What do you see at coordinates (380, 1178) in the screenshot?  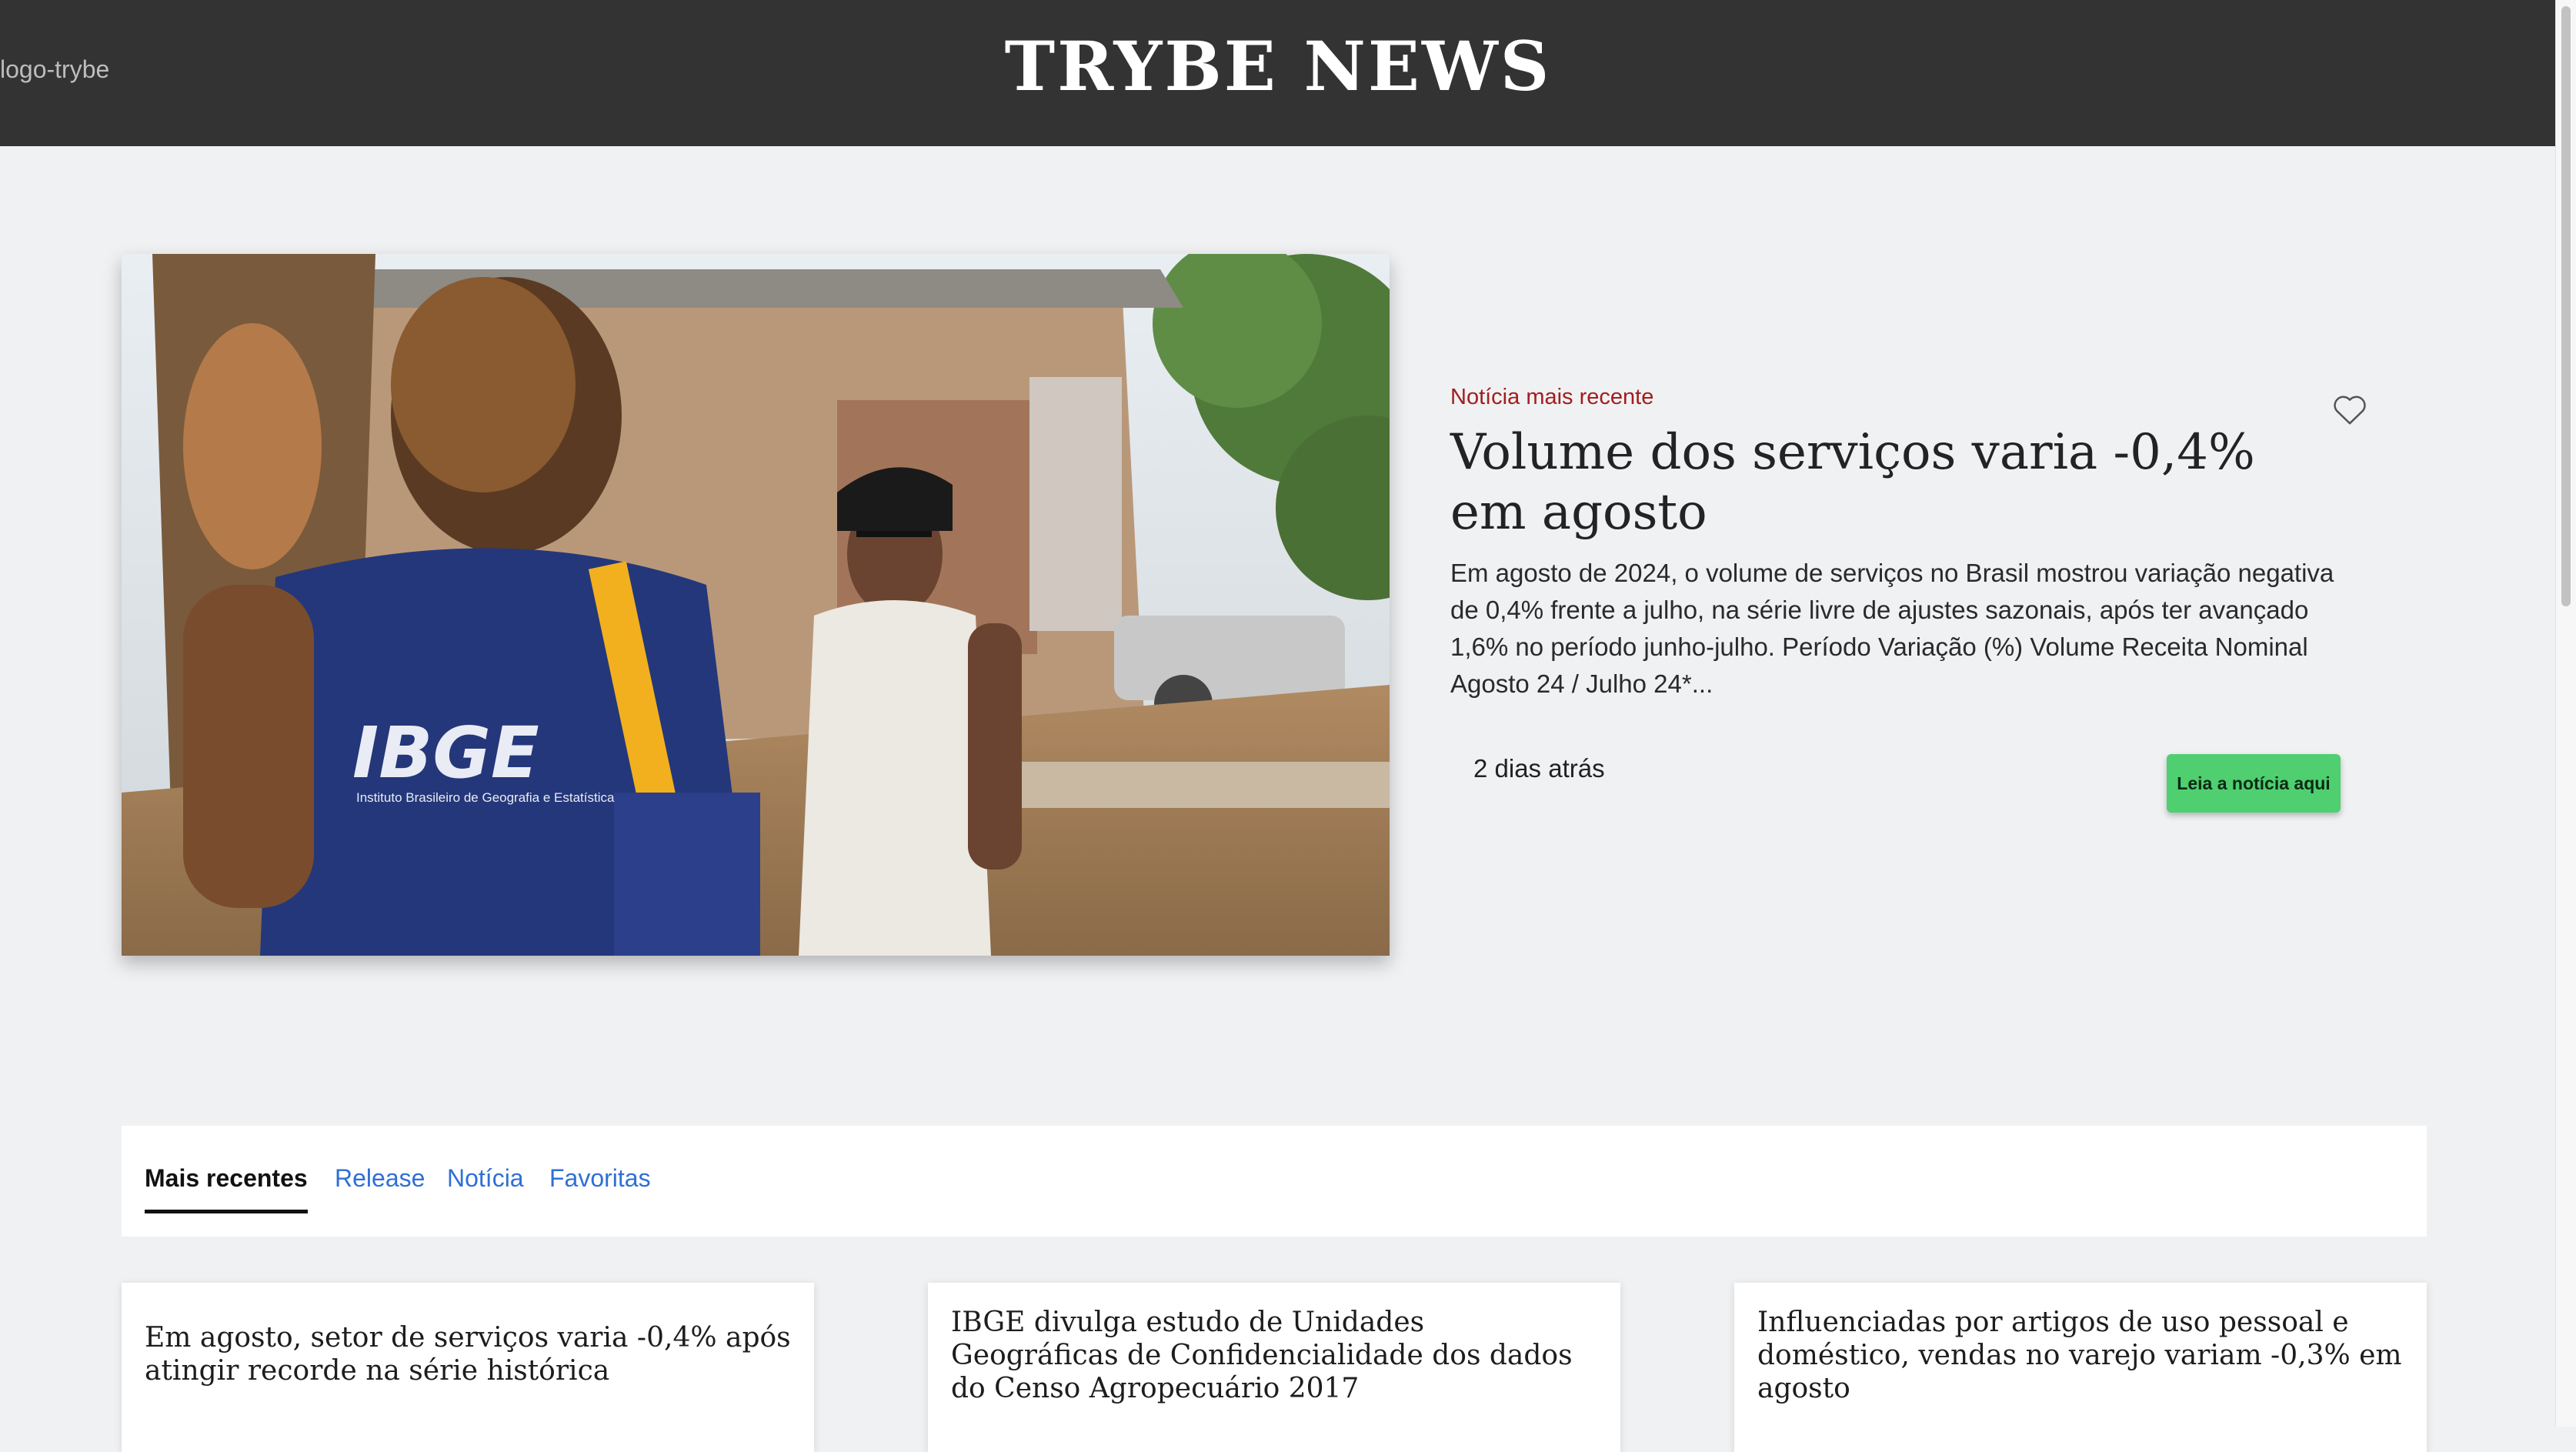 I see `tab-release: Release` at bounding box center [380, 1178].